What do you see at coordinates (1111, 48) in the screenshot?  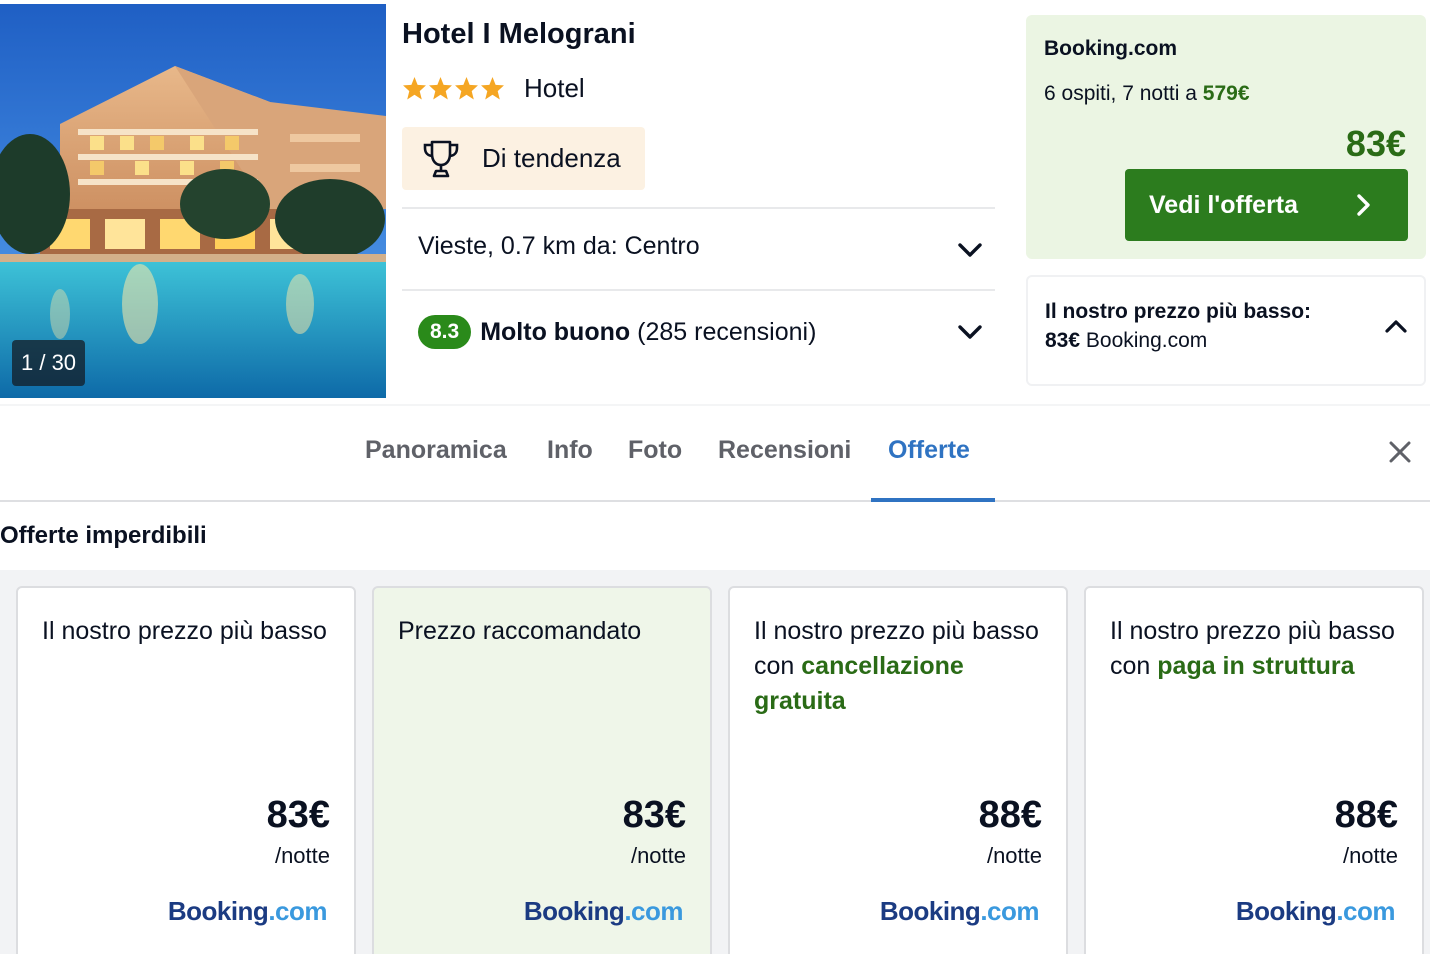 I see `deal-provider: Booking.com` at bounding box center [1111, 48].